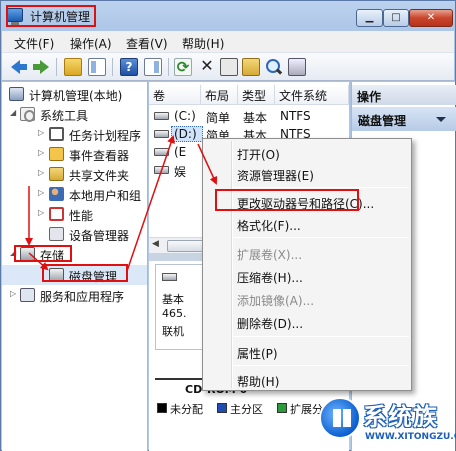  I want to click on minimize-button: ▁, so click(369, 18).